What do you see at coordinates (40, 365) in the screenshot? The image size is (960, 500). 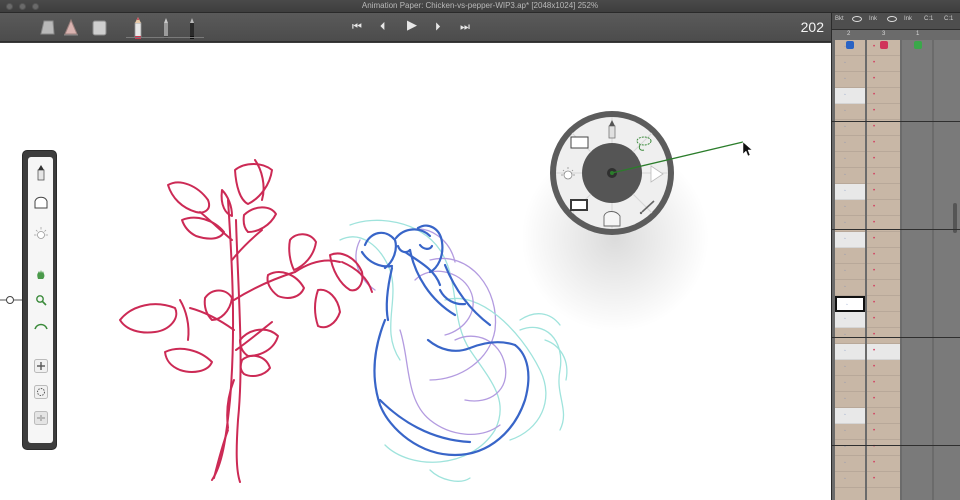 I see `palette-add-icon` at bounding box center [40, 365].